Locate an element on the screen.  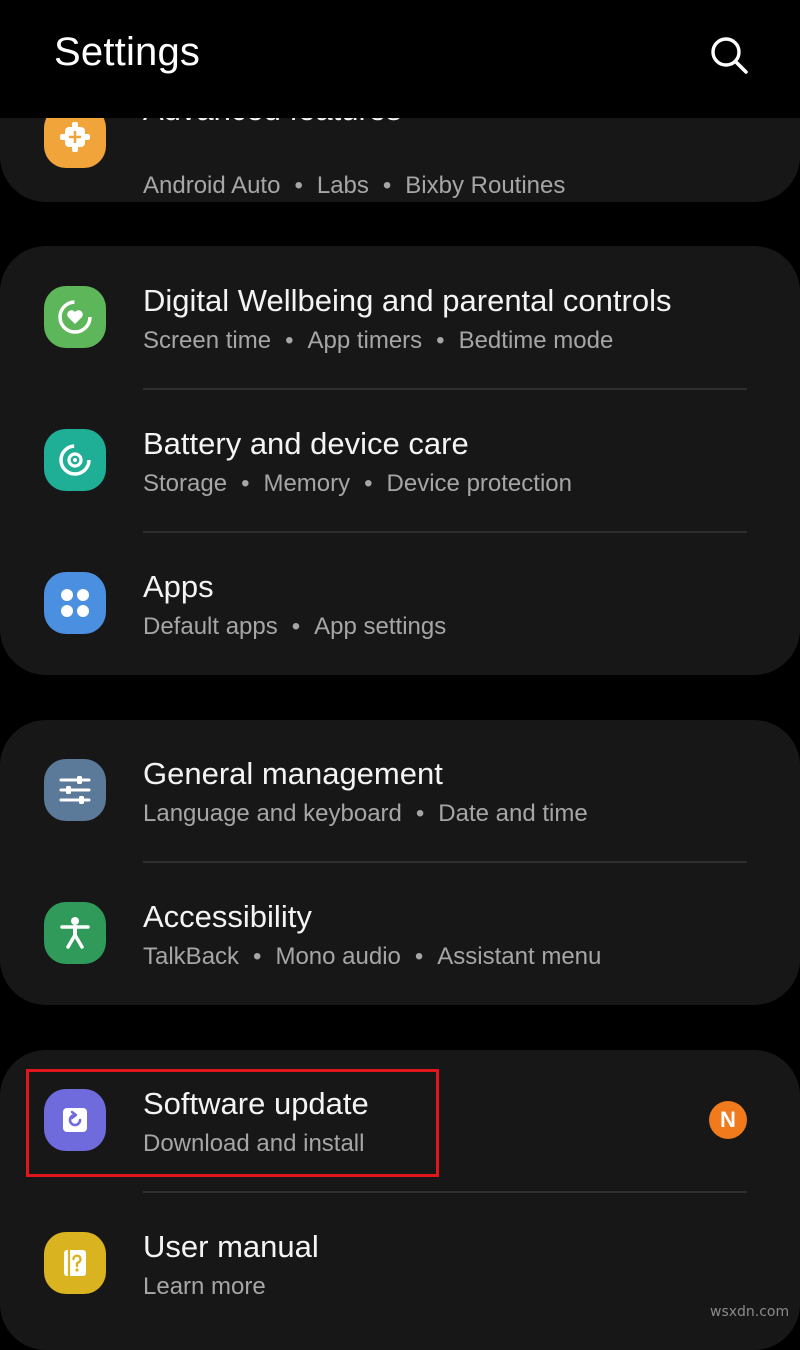
settings-item-subtitle: Storage • Memory • Device protection is located at coordinates (357, 483).